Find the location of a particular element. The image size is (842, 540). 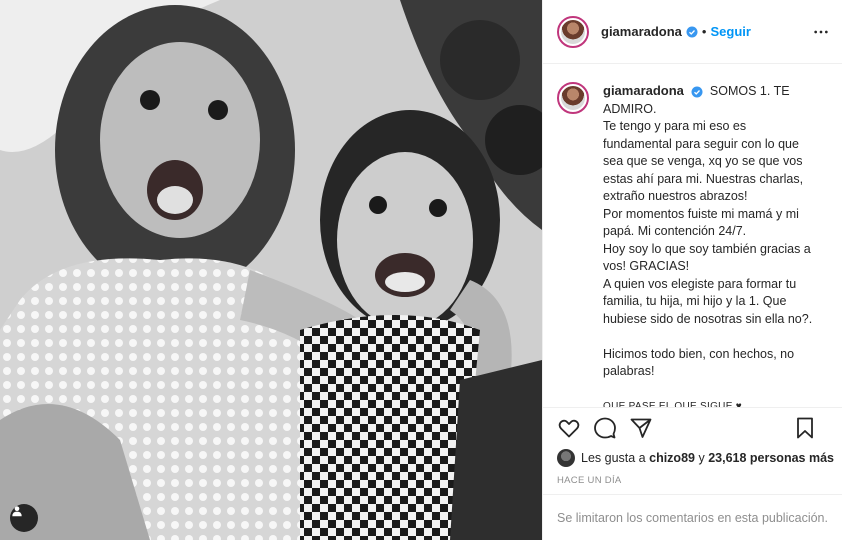

caption-line: vos! GRACIAS! is located at coordinates (646, 266).